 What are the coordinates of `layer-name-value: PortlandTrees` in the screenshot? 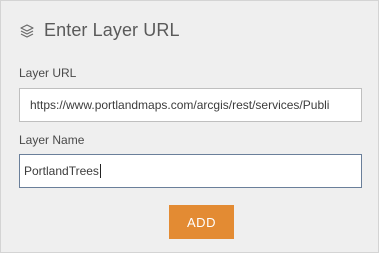 It's located at (61, 171).